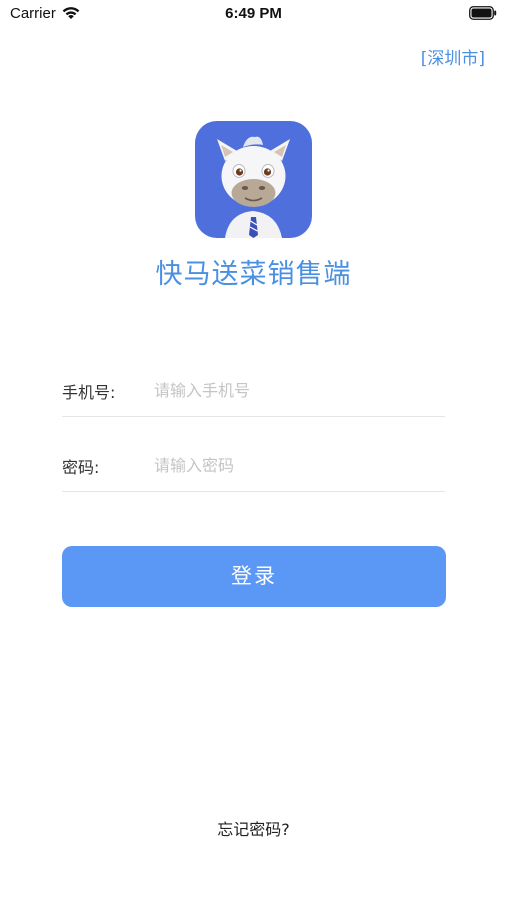 The width and height of the screenshot is (507, 900). I want to click on status-time: 6:49 PM, so click(253, 13).